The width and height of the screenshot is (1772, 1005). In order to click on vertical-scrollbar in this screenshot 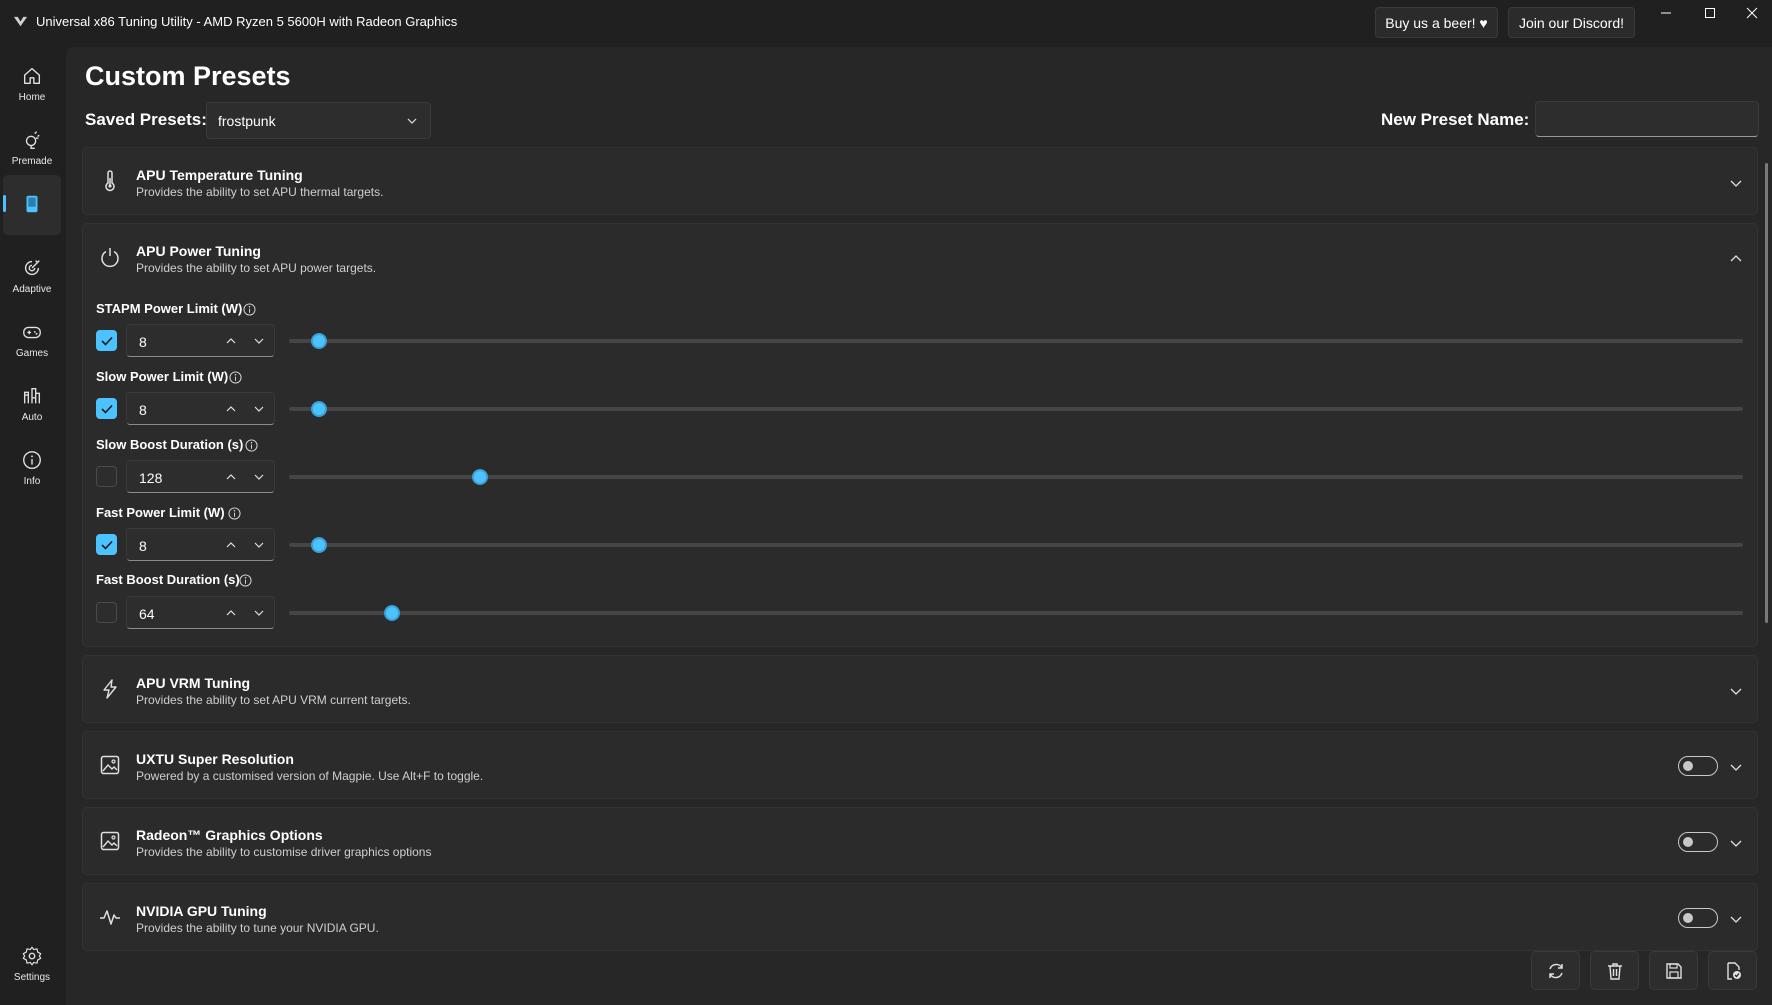, I will do `click(1766, 393)`.